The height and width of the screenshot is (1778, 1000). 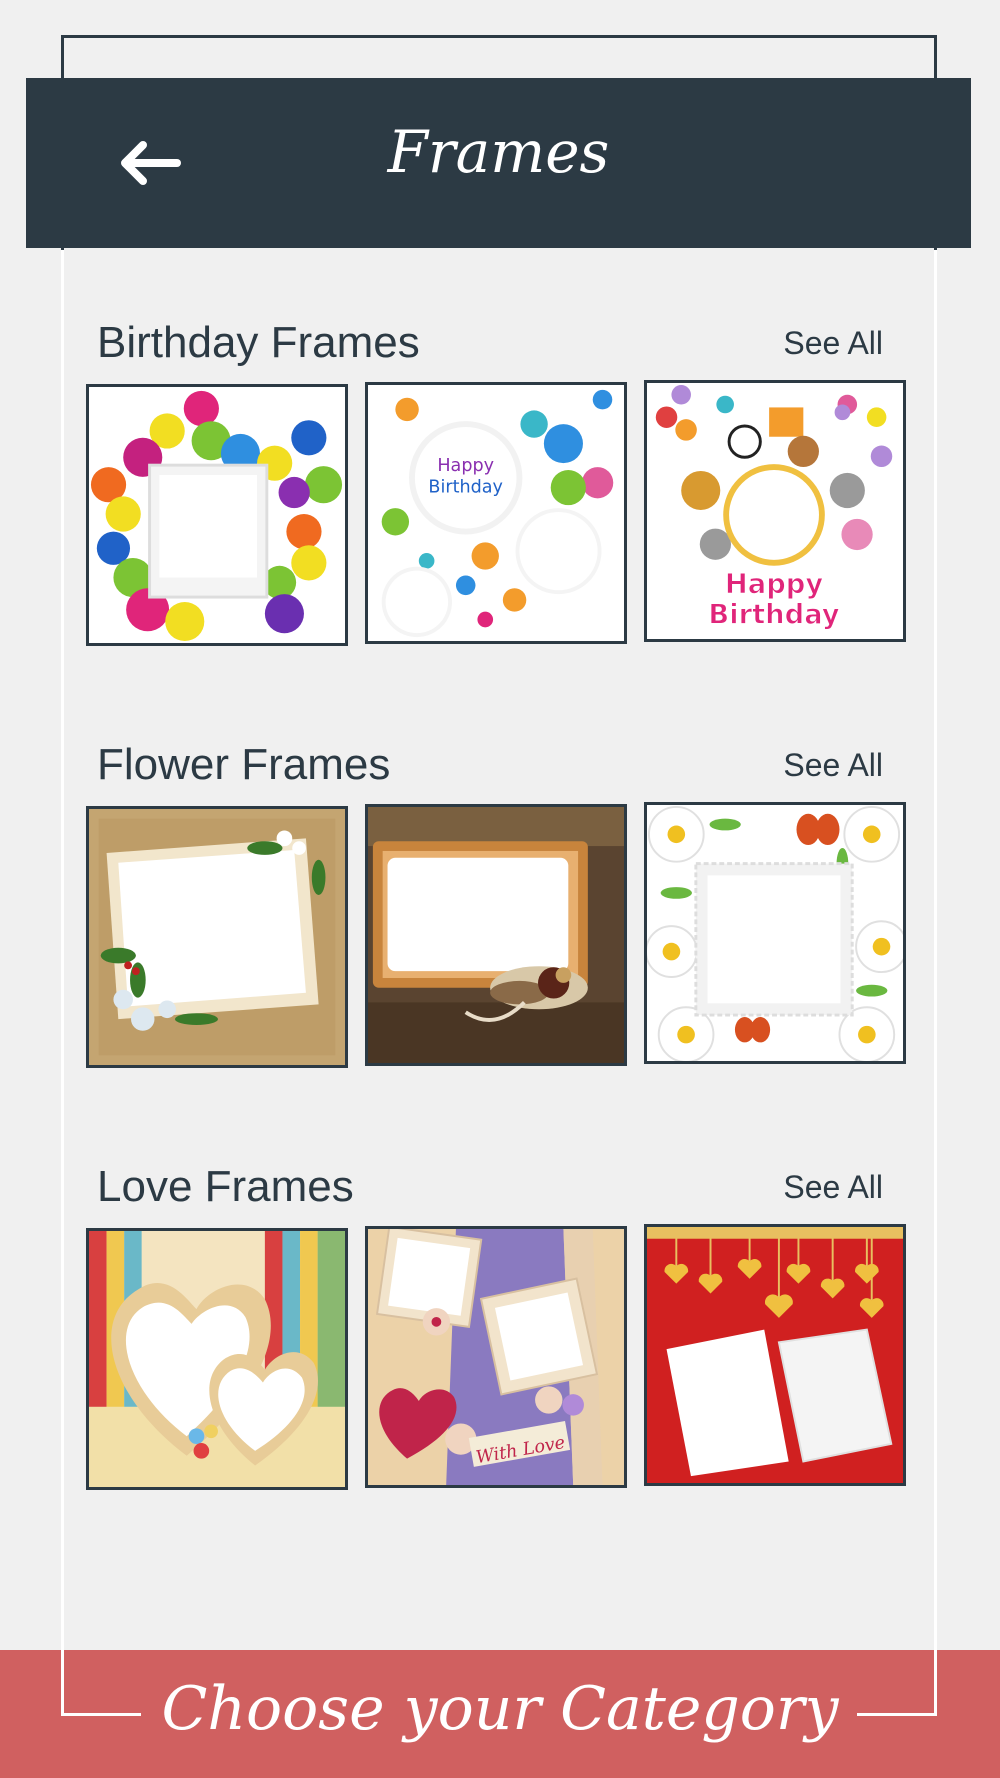 What do you see at coordinates (498, 152) in the screenshot?
I see `page-title: Frames` at bounding box center [498, 152].